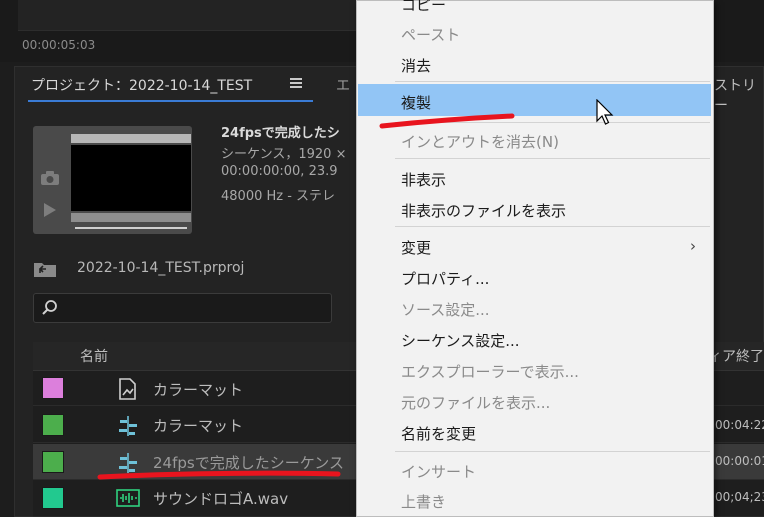 This screenshot has width=764, height=517. I want to click on menu-item-clear: 消去, so click(416, 65).